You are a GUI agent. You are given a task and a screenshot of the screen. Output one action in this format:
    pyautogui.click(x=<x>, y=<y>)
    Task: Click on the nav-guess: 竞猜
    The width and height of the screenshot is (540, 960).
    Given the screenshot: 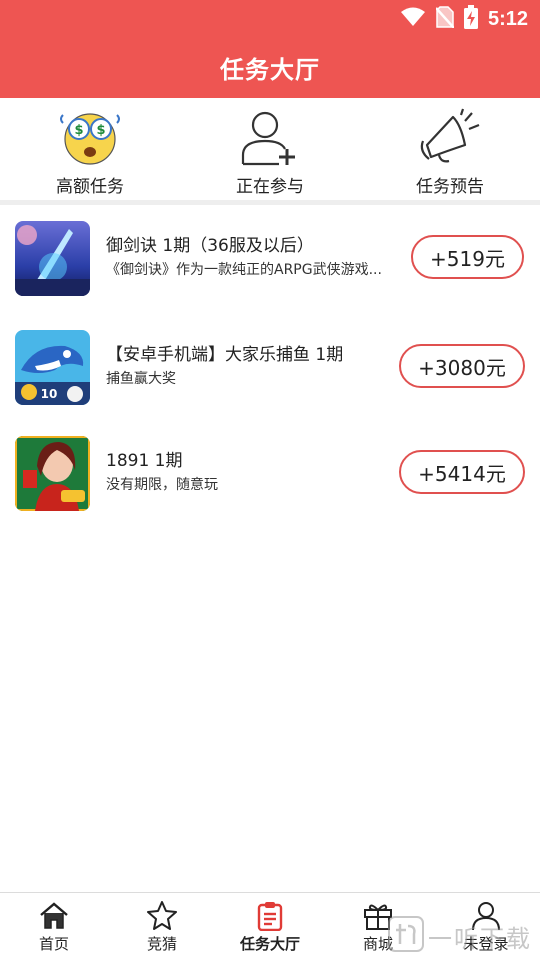 What is the action you would take?
    pyautogui.click(x=162, y=926)
    